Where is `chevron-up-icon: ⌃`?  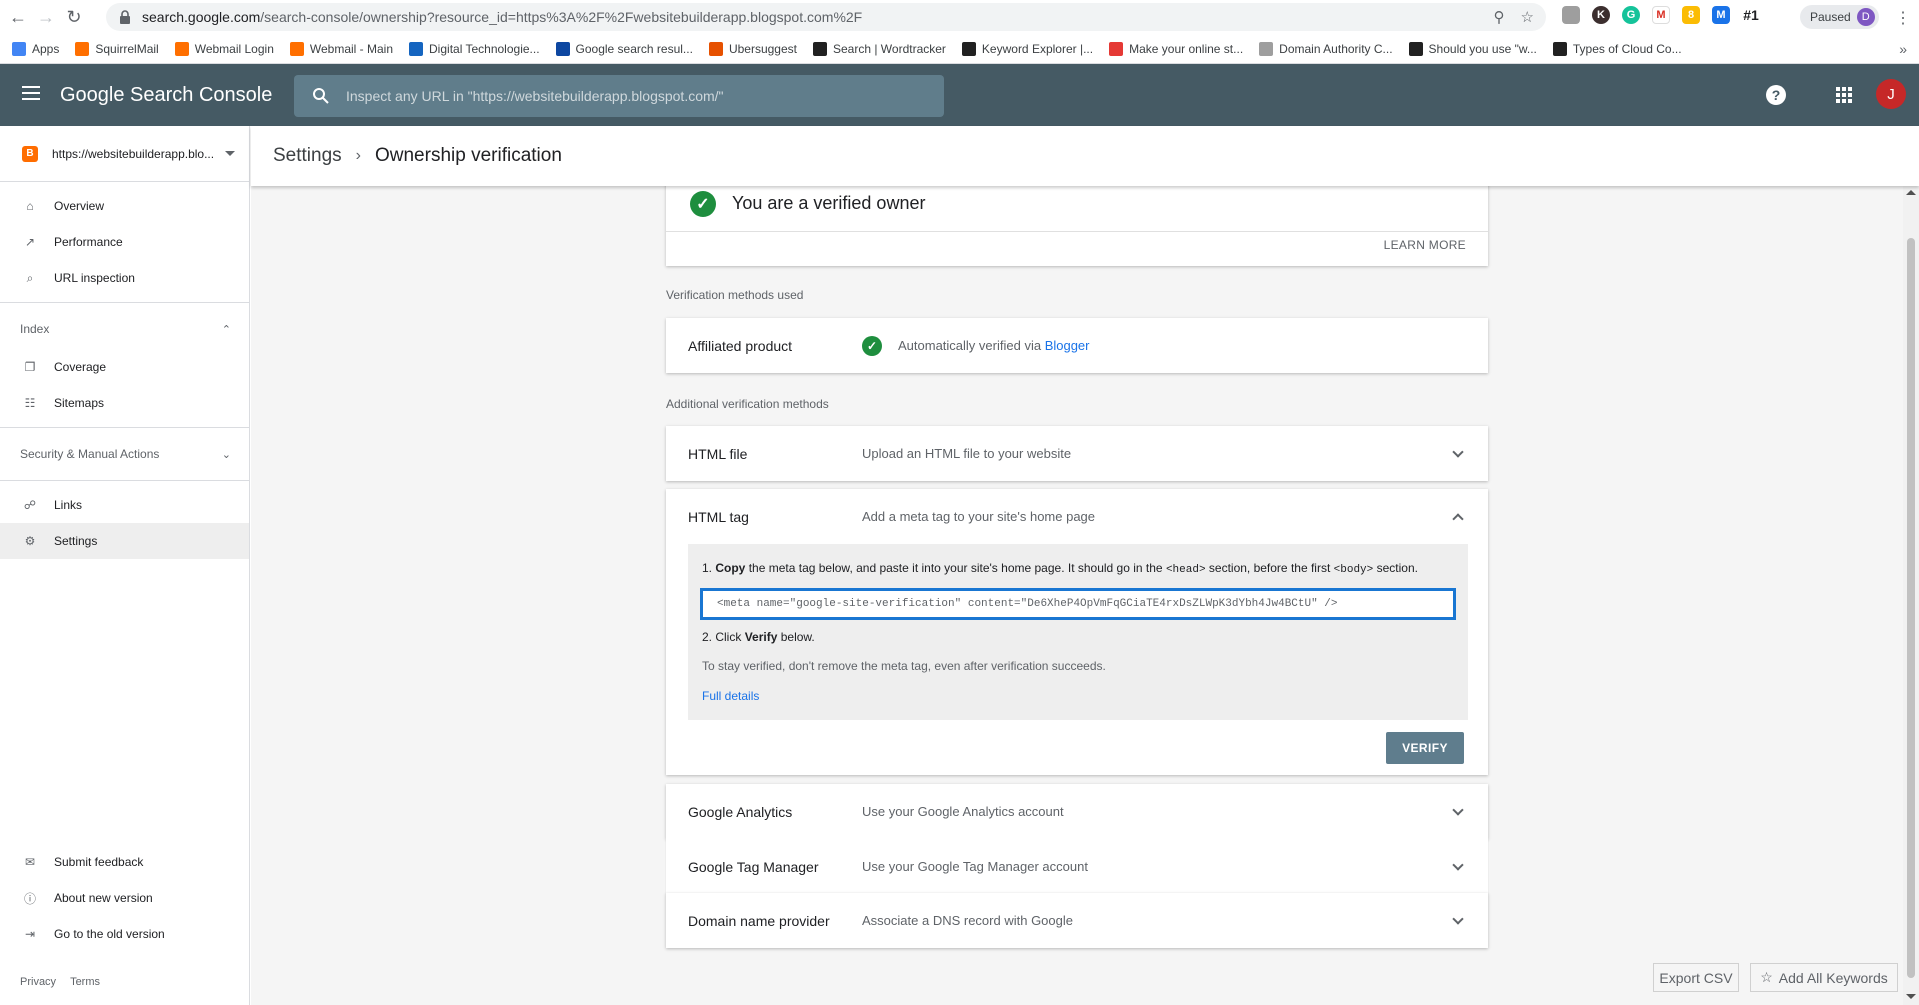
chevron-up-icon: ⌃ is located at coordinates (226, 329).